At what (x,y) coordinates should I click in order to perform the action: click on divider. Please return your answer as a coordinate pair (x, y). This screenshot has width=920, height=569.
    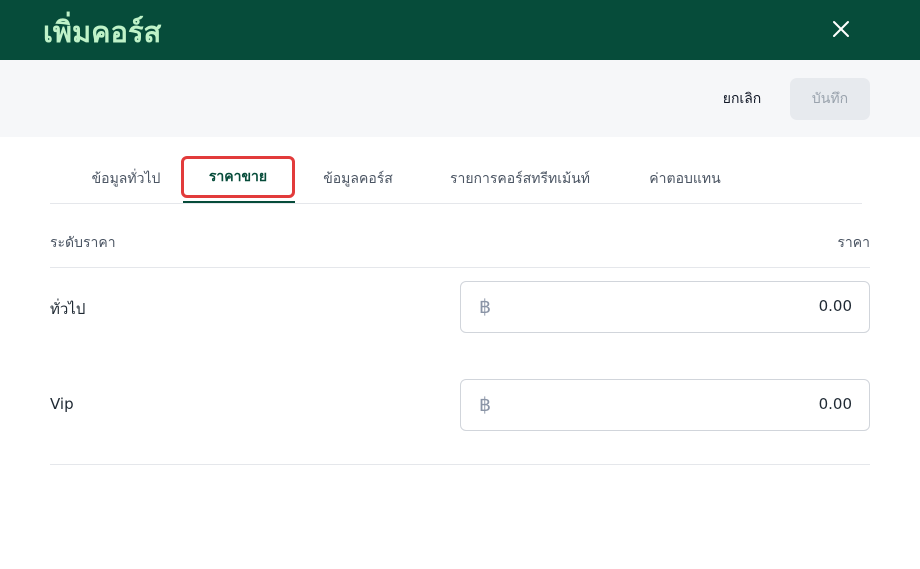
    Looking at the image, I should click on (460, 464).